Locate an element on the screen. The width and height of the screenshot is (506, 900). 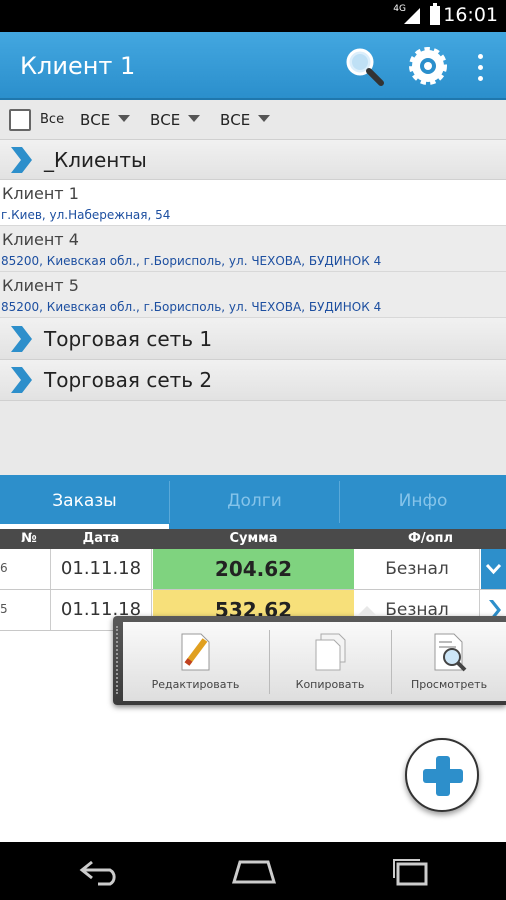
copy-label: Копировать is located at coordinates (330, 684).